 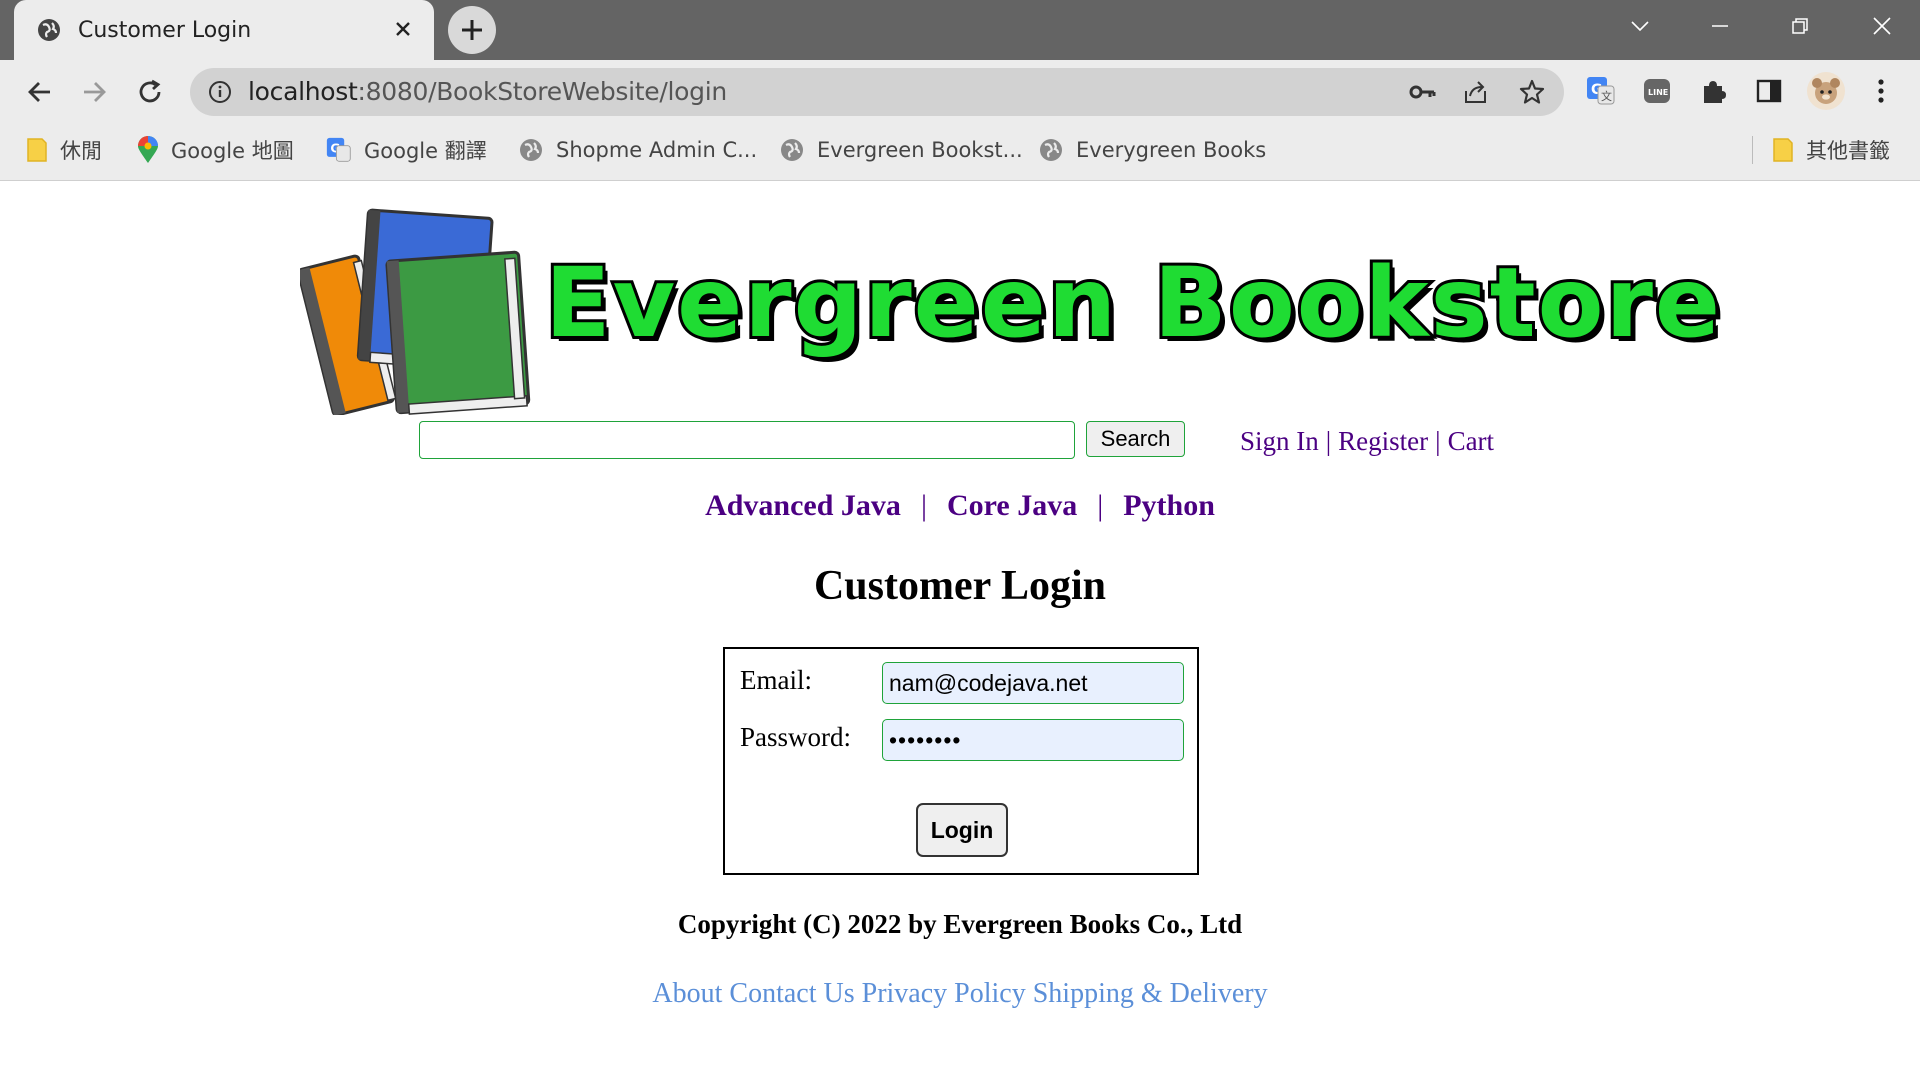 What do you see at coordinates (40, 92) in the screenshot?
I see `back-icon` at bounding box center [40, 92].